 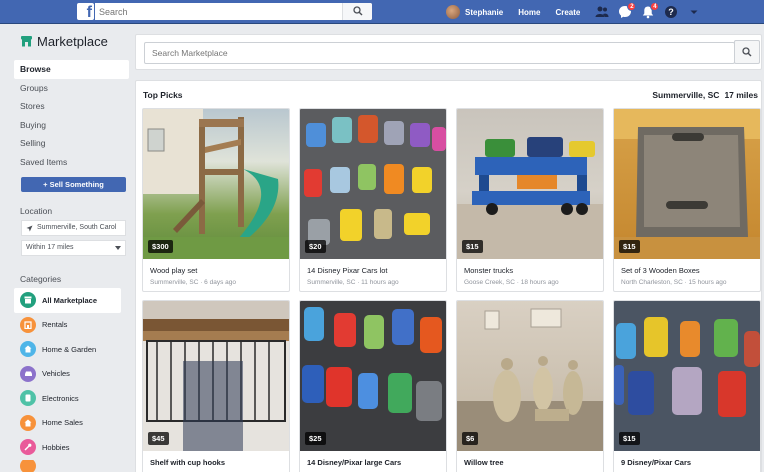 I want to click on electronics-icon, so click(x=28, y=398).